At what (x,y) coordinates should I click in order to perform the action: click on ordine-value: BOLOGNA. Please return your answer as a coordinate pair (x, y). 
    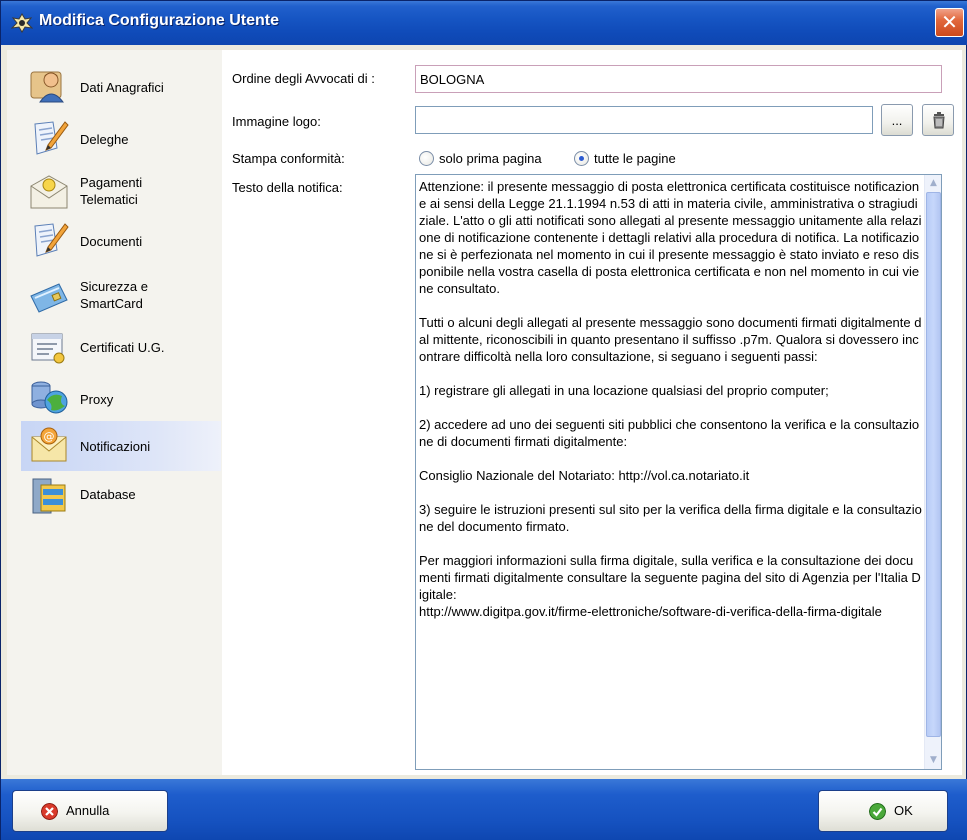
    Looking at the image, I should click on (452, 79).